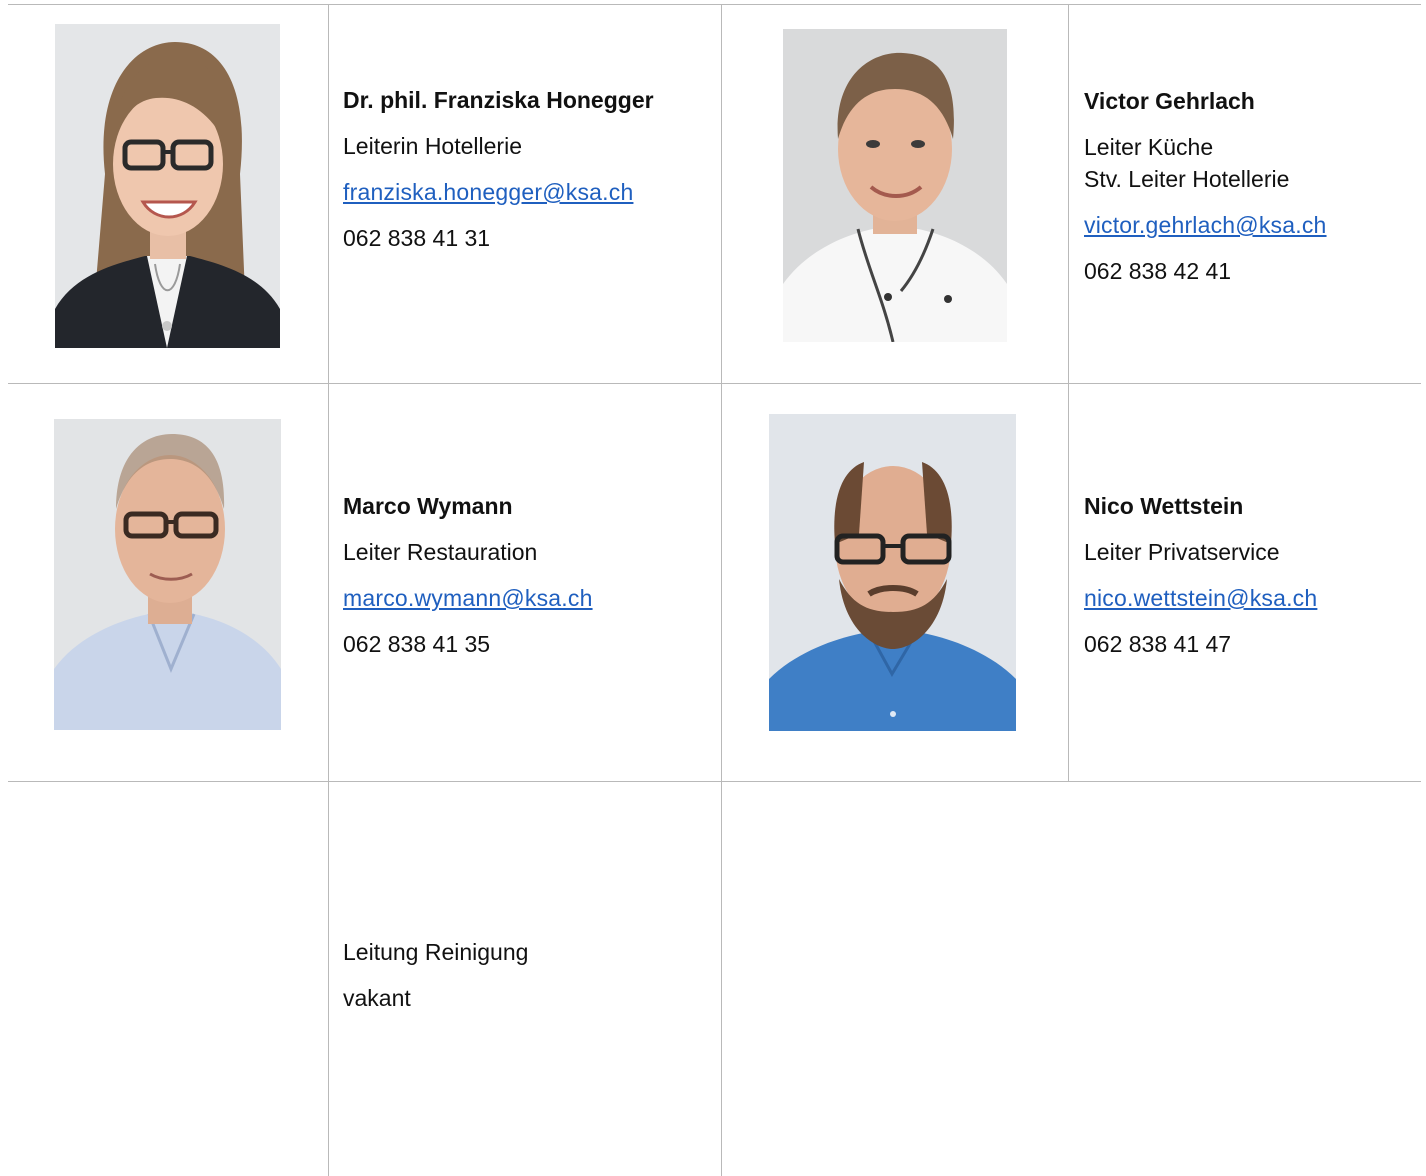 The width and height of the screenshot is (1426, 1176). What do you see at coordinates (417, 238) in the screenshot?
I see `phone-number: 062 838 41 31` at bounding box center [417, 238].